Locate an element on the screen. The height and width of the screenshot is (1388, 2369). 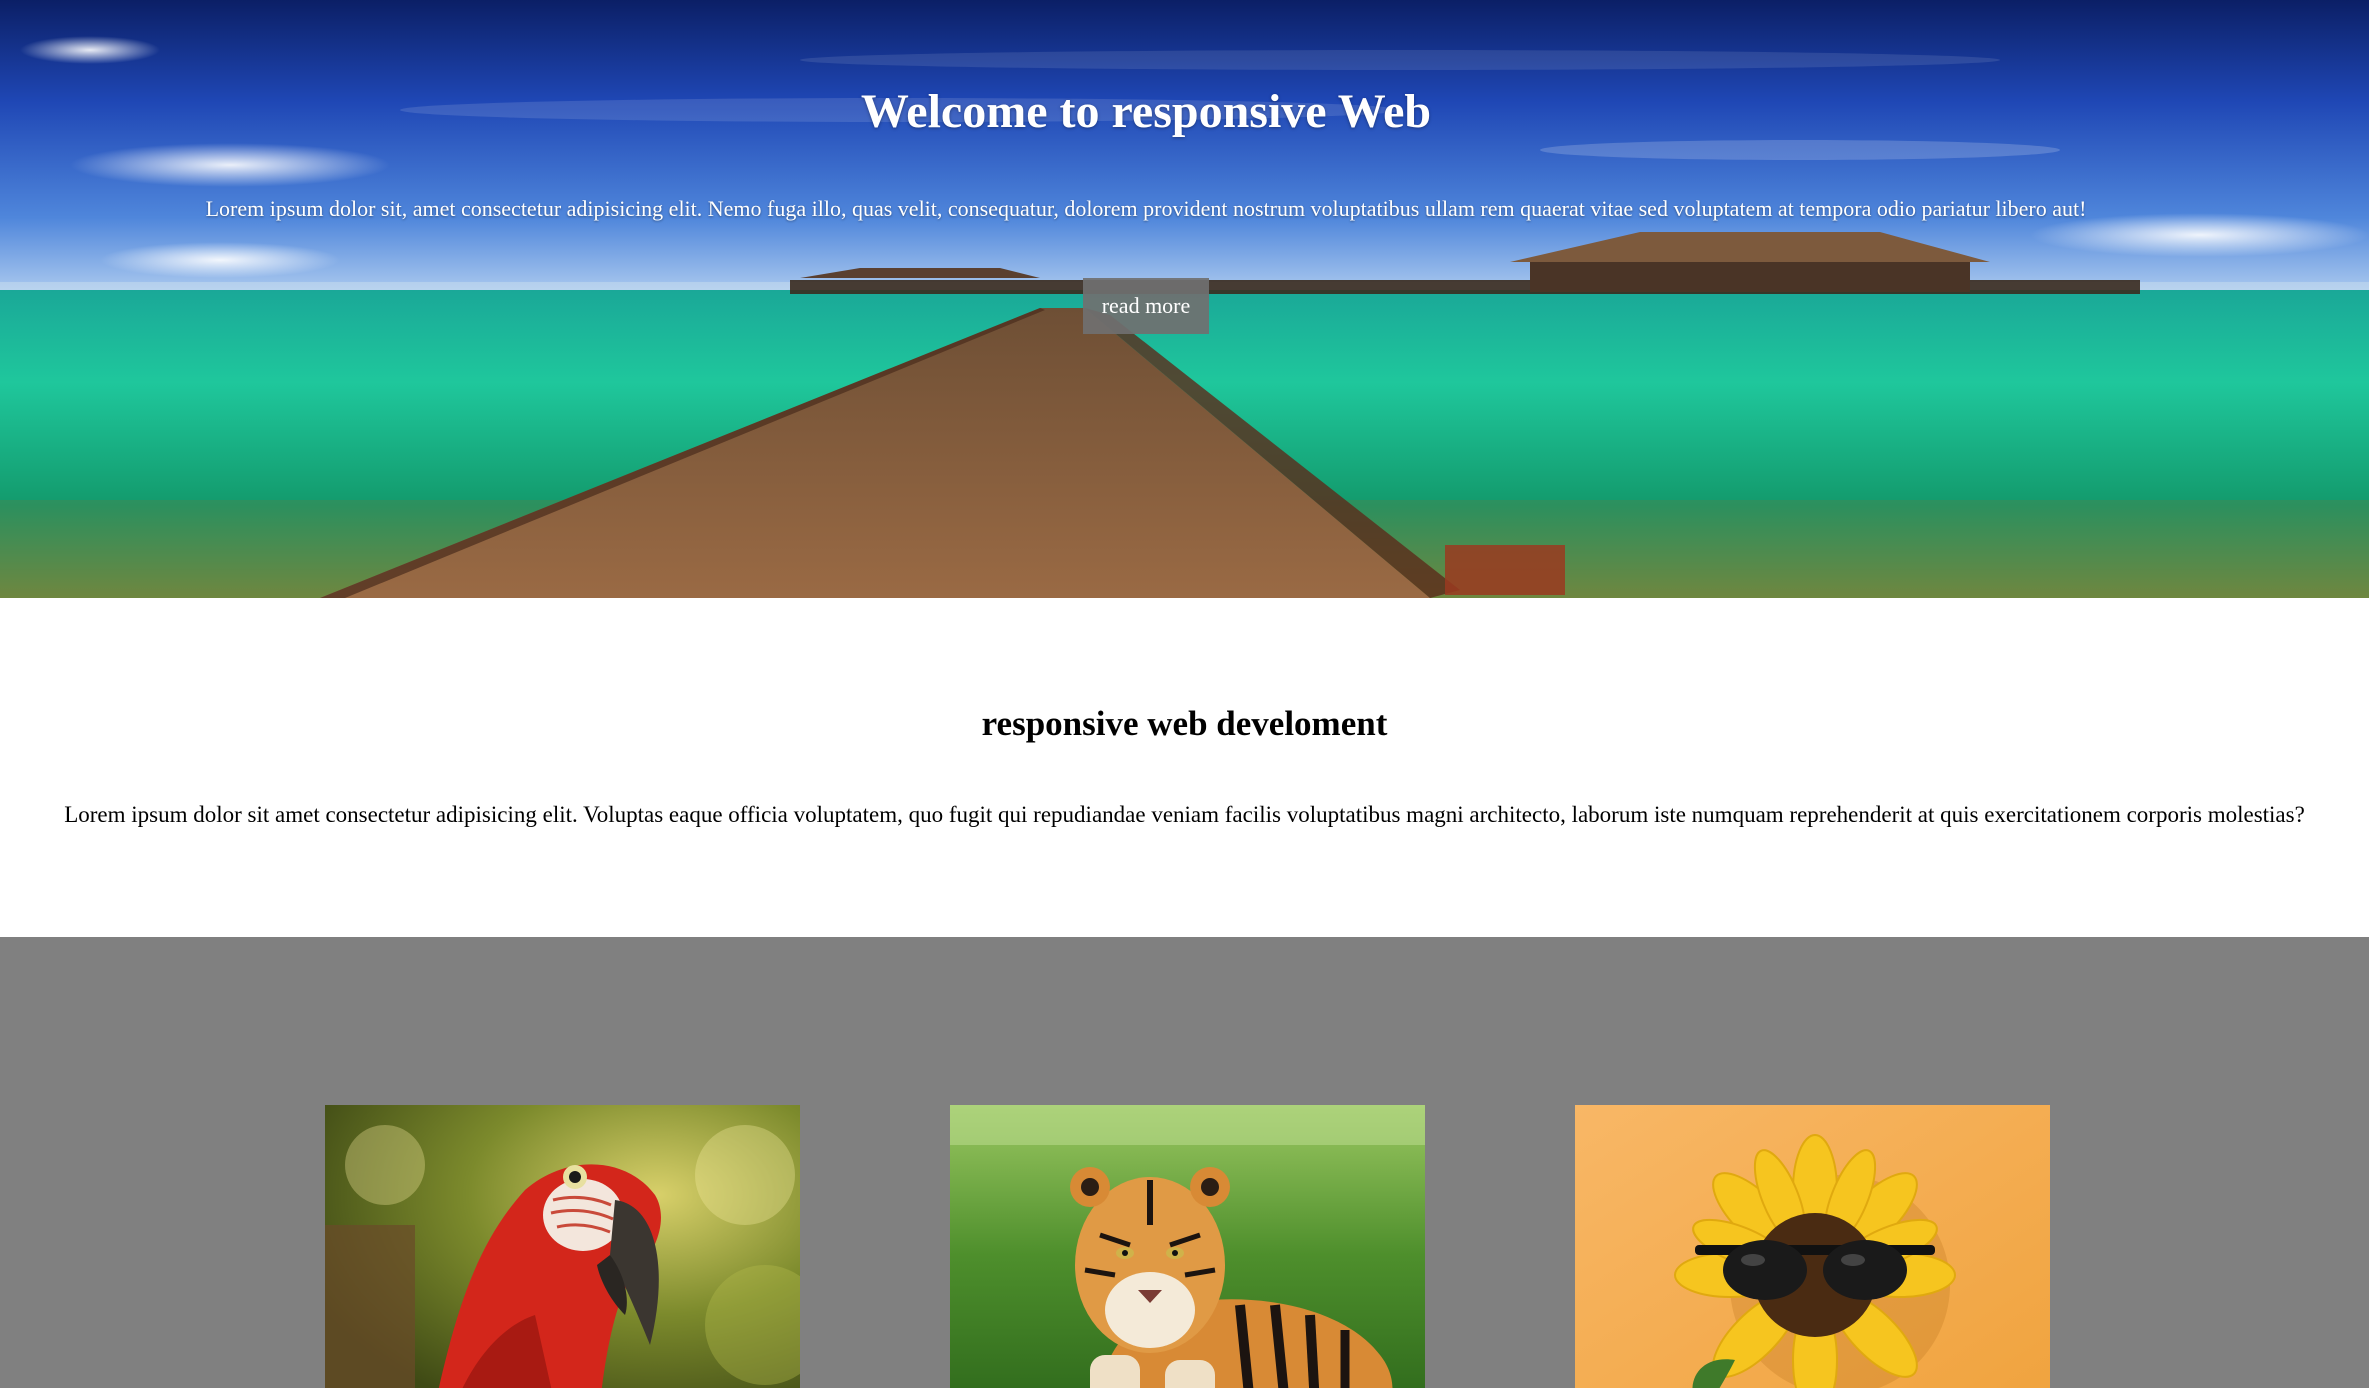
sunflower-with-sunglasses-image is located at coordinates (1812, 1246).